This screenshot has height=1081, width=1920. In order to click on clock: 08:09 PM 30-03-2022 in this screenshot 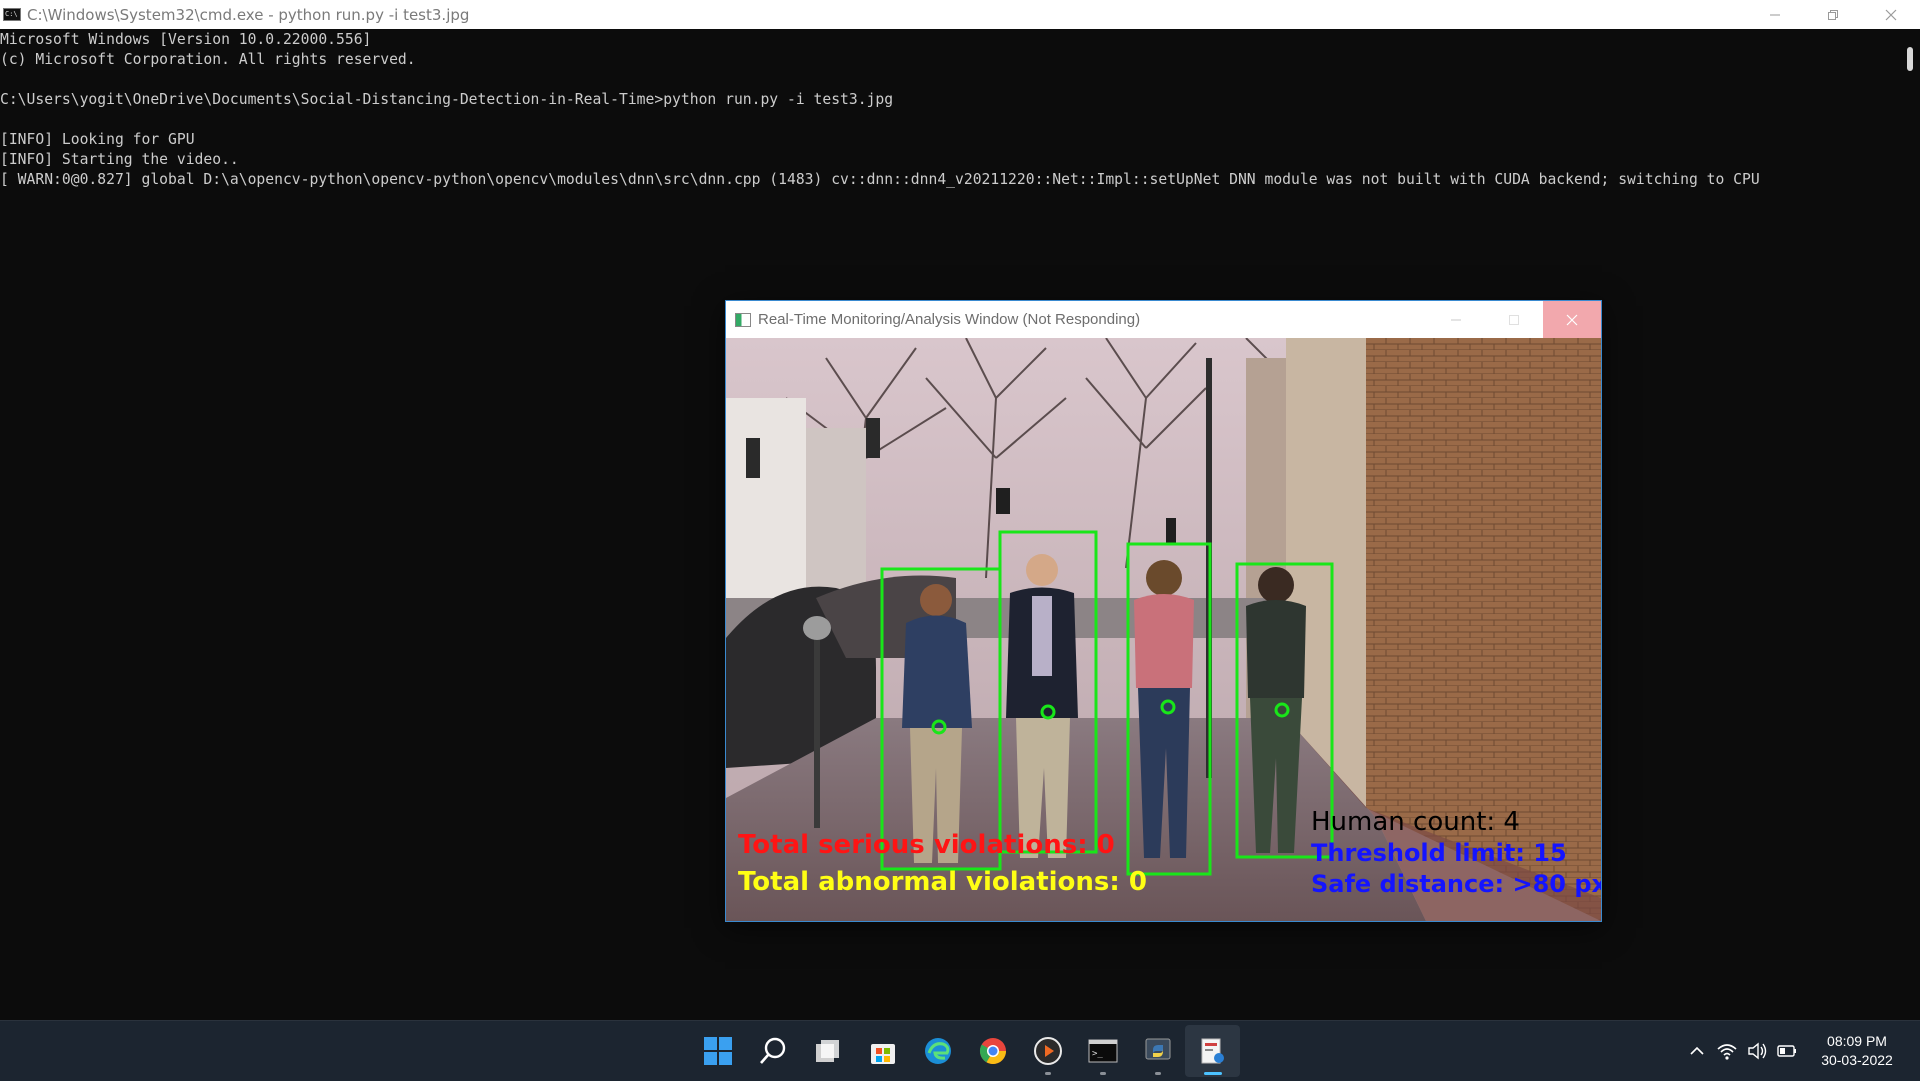, I will do `click(1857, 1051)`.